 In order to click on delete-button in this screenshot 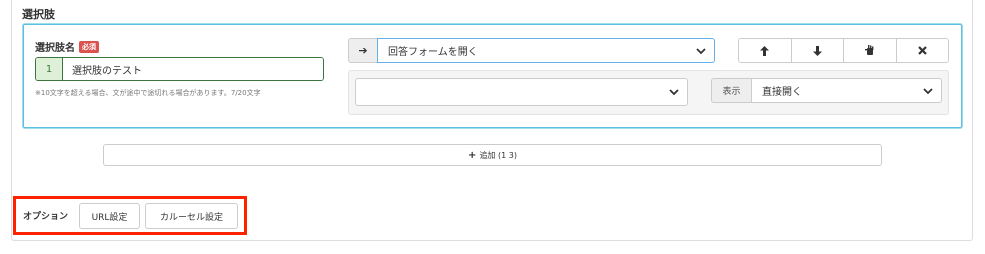, I will do `click(922, 50)`.